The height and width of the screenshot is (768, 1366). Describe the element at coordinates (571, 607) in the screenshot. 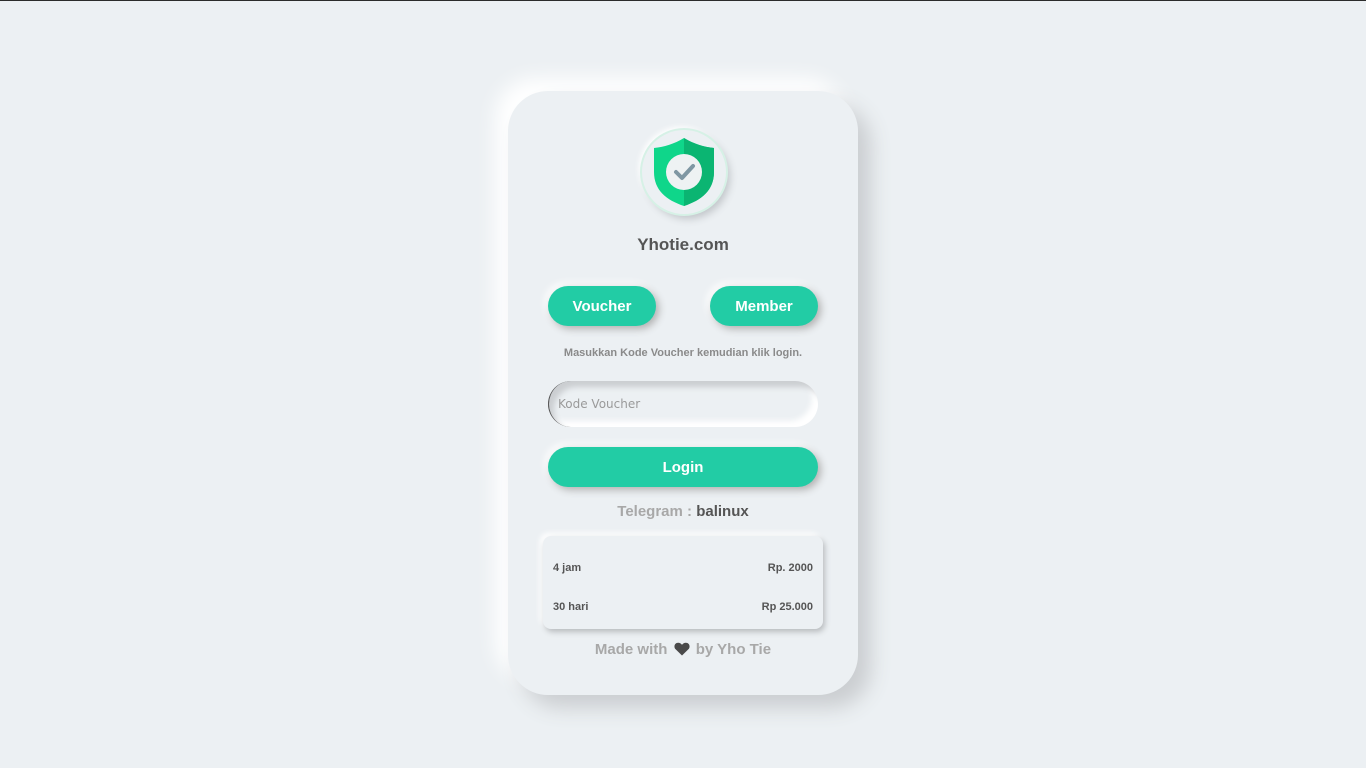

I see `price-duration: 30 hari` at that location.